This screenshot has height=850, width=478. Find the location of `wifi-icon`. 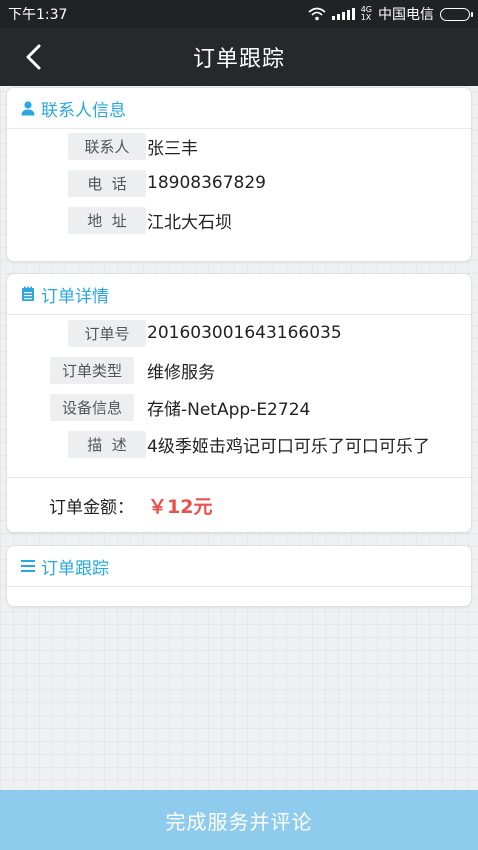

wifi-icon is located at coordinates (317, 14).